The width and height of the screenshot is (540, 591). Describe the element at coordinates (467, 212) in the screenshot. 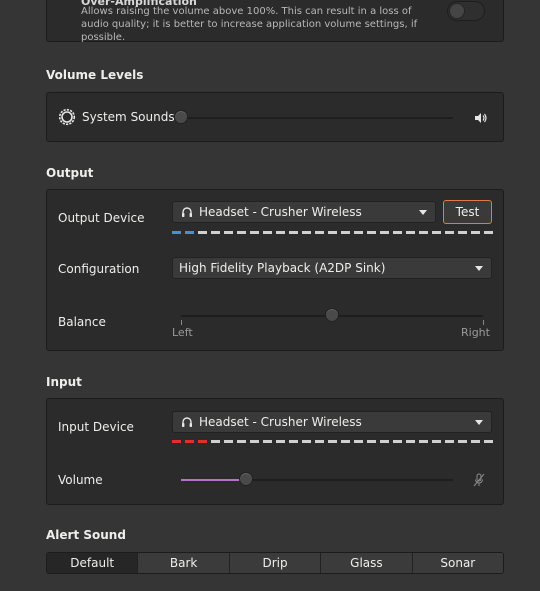

I see `test-button: Test` at that location.